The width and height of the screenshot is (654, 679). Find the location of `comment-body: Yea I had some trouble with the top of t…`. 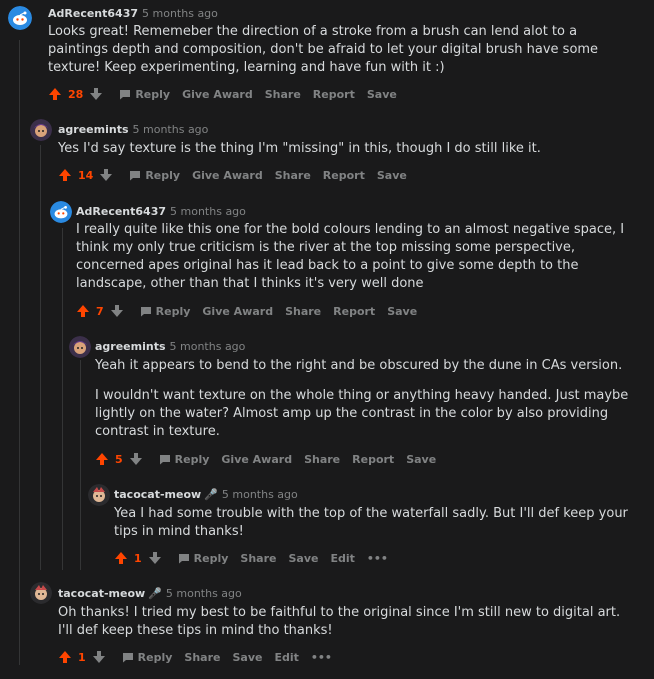

comment-body: Yea I had some trouble with the top of t… is located at coordinates (374, 523).